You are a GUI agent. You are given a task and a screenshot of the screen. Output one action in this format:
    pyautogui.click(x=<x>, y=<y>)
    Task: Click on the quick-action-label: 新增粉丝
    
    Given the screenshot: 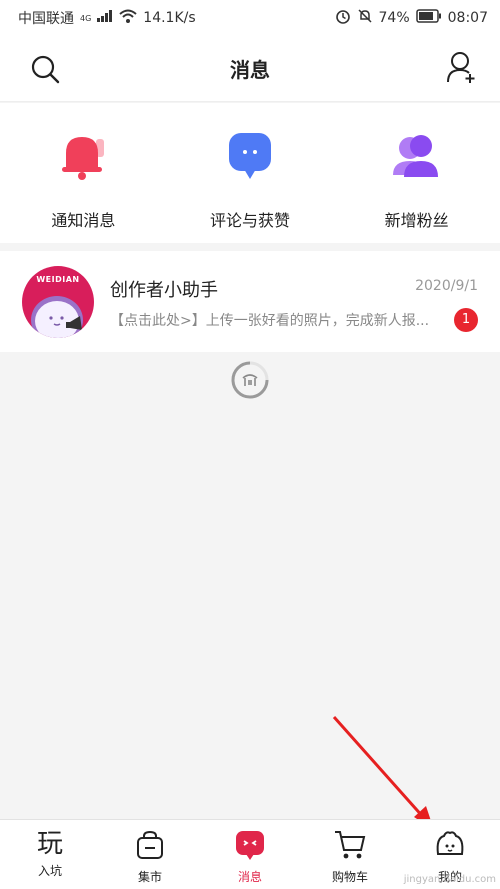 What is the action you would take?
    pyautogui.click(x=416, y=220)
    